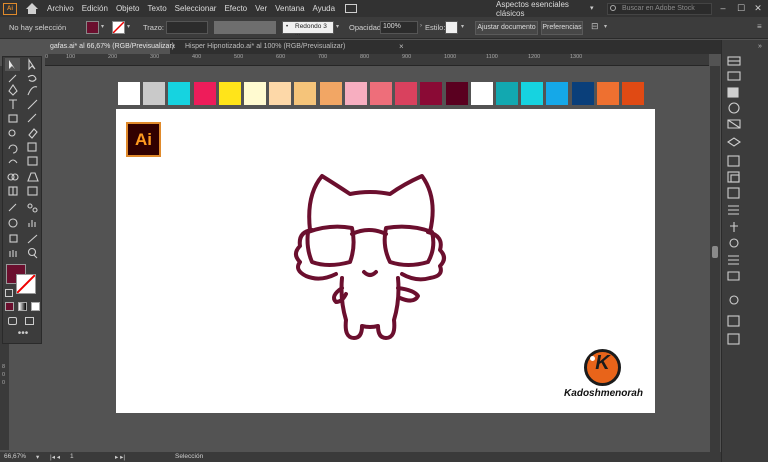 The width and height of the screenshot is (768, 462). Describe the element at coordinates (32, 163) in the screenshot. I see `free-transform-tool-icon` at that location.